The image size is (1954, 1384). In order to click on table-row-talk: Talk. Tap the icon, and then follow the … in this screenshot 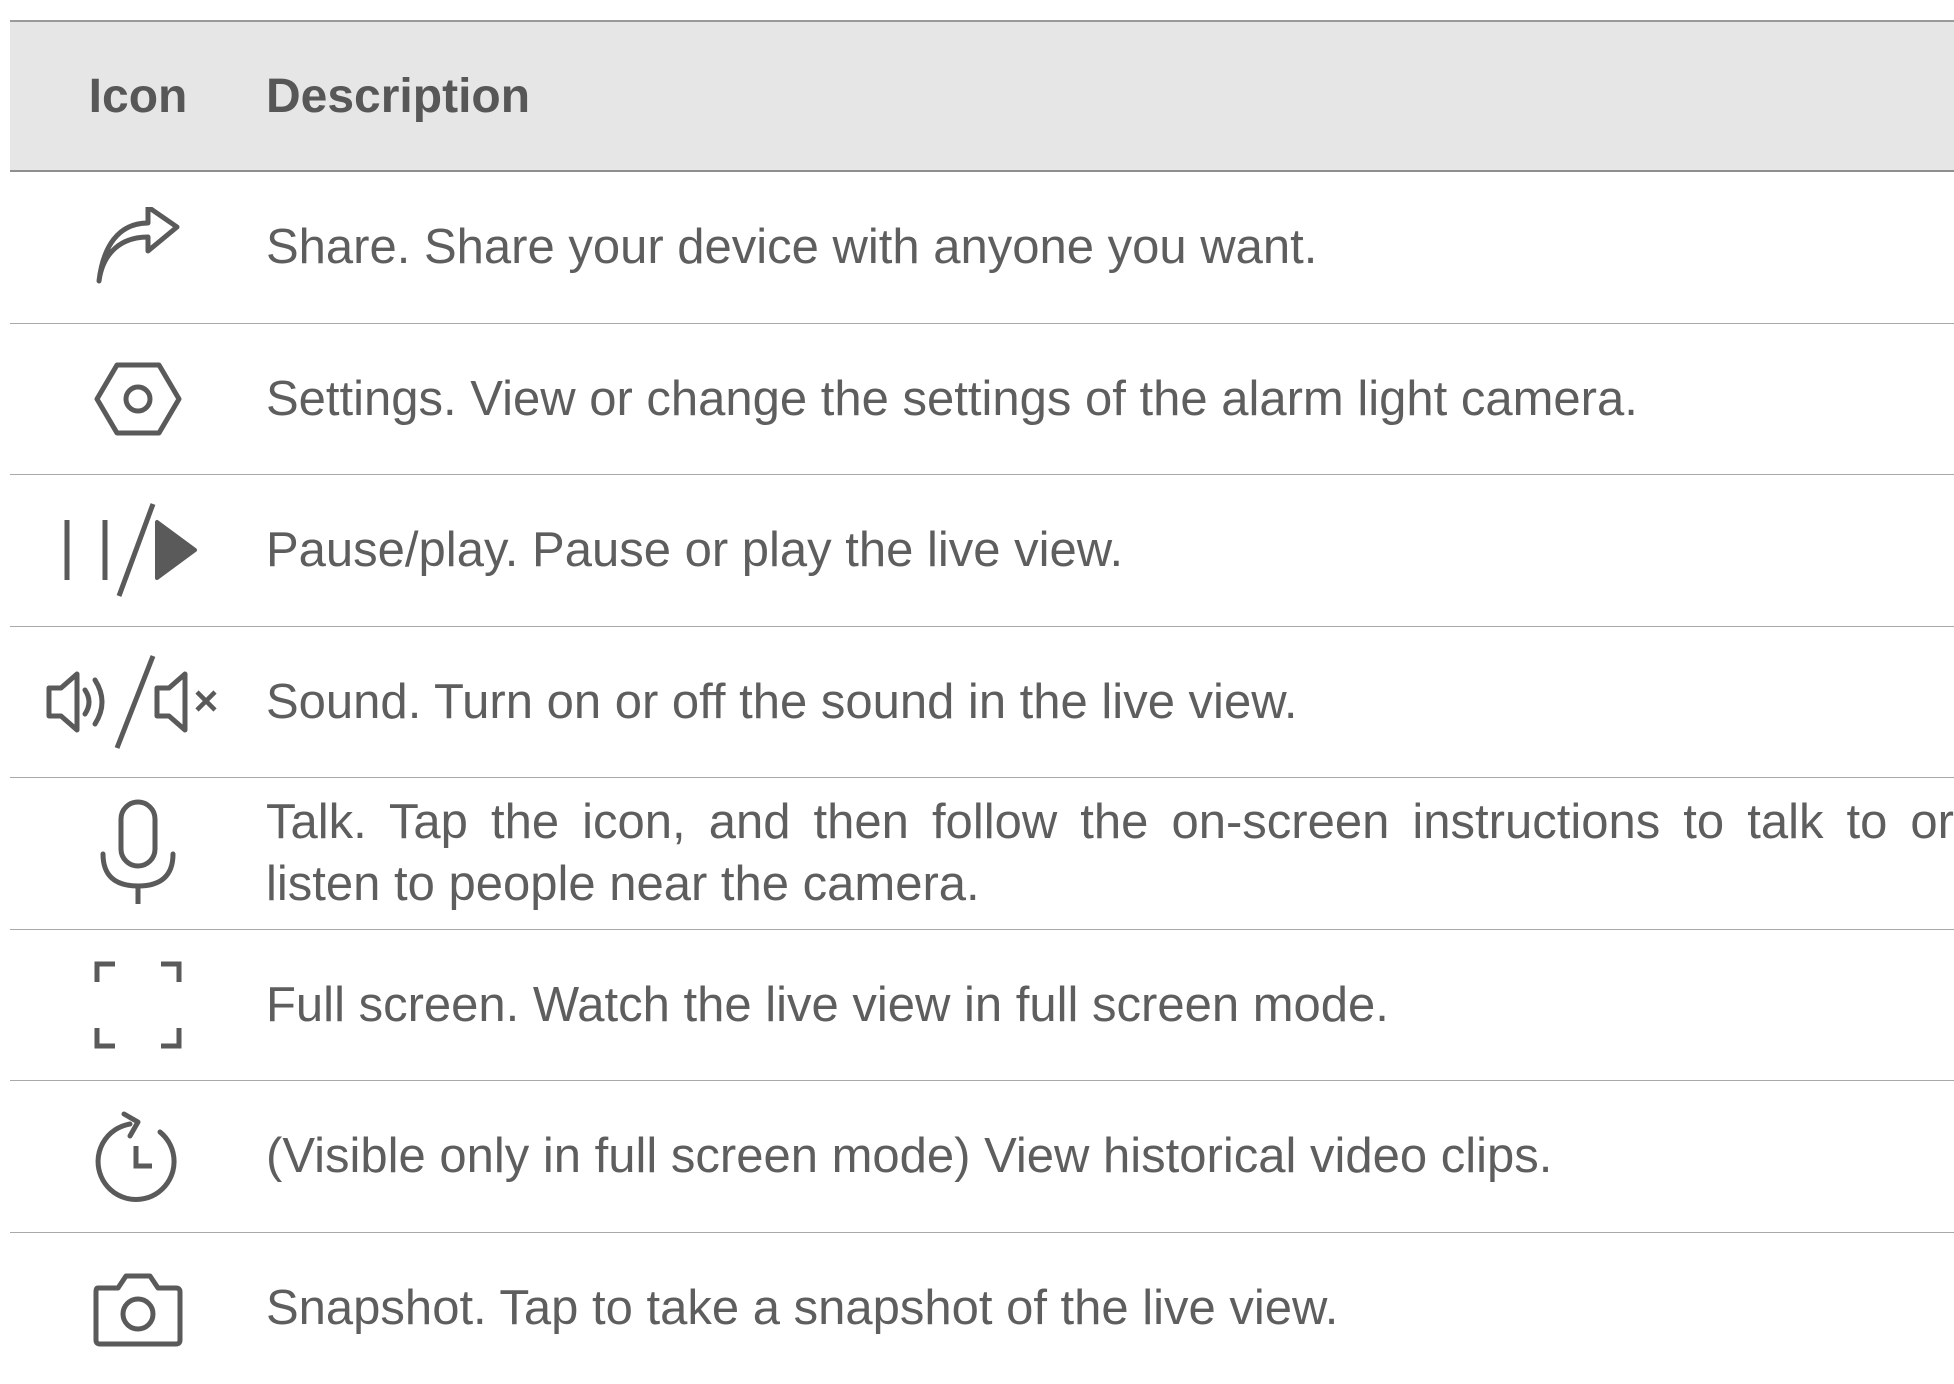, I will do `click(982, 854)`.